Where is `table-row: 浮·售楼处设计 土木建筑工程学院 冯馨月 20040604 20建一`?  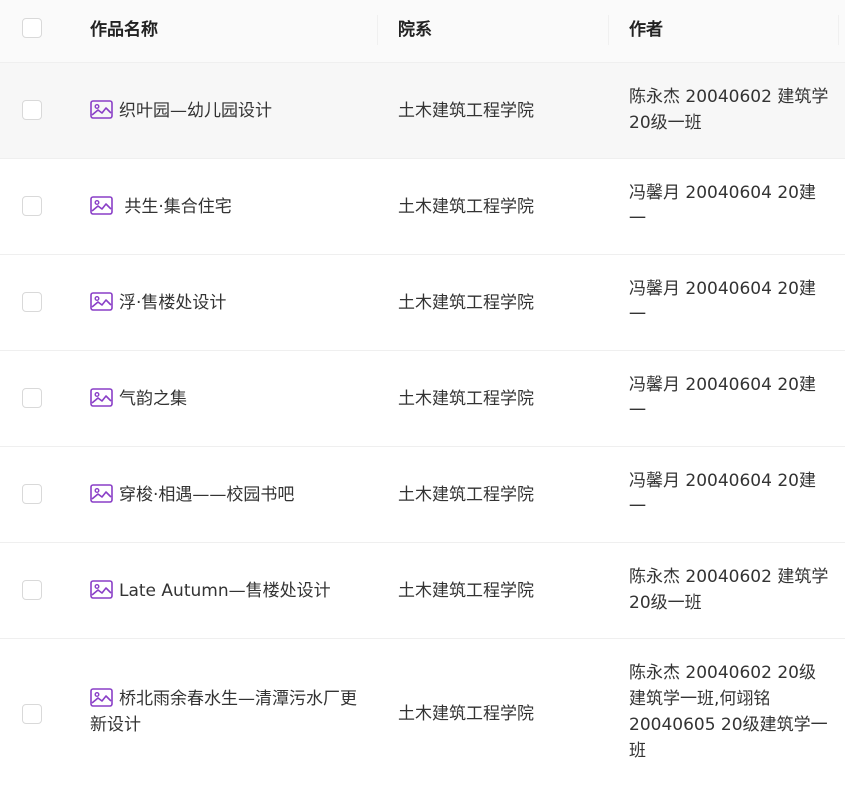 table-row: 浮·售楼处设计 土木建筑工程学院 冯馨月 20040604 20建一 is located at coordinates (422, 303).